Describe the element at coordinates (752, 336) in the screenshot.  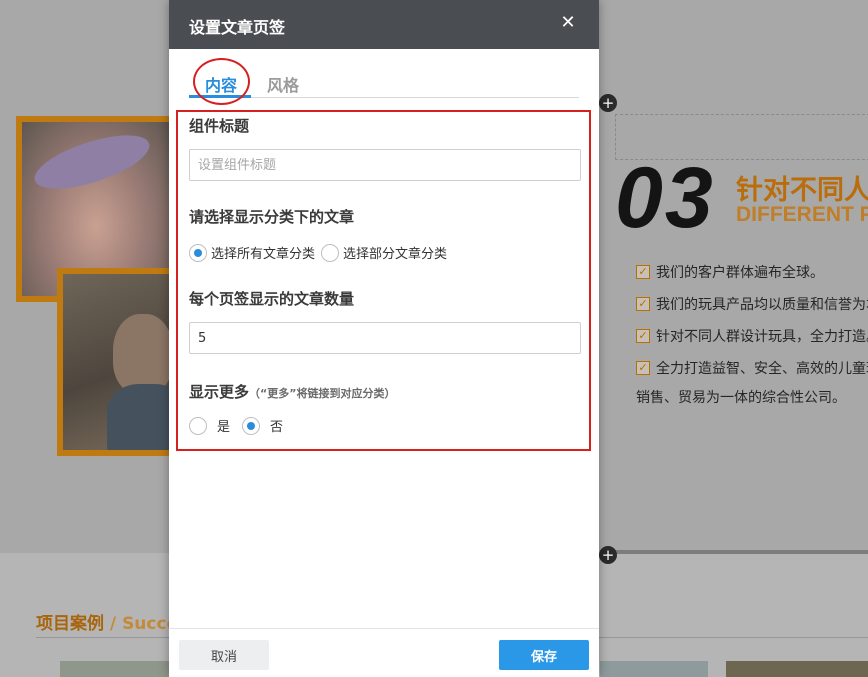
I see `list-item: ✓ 针对不同人群设计玩具，全力打造。` at that location.